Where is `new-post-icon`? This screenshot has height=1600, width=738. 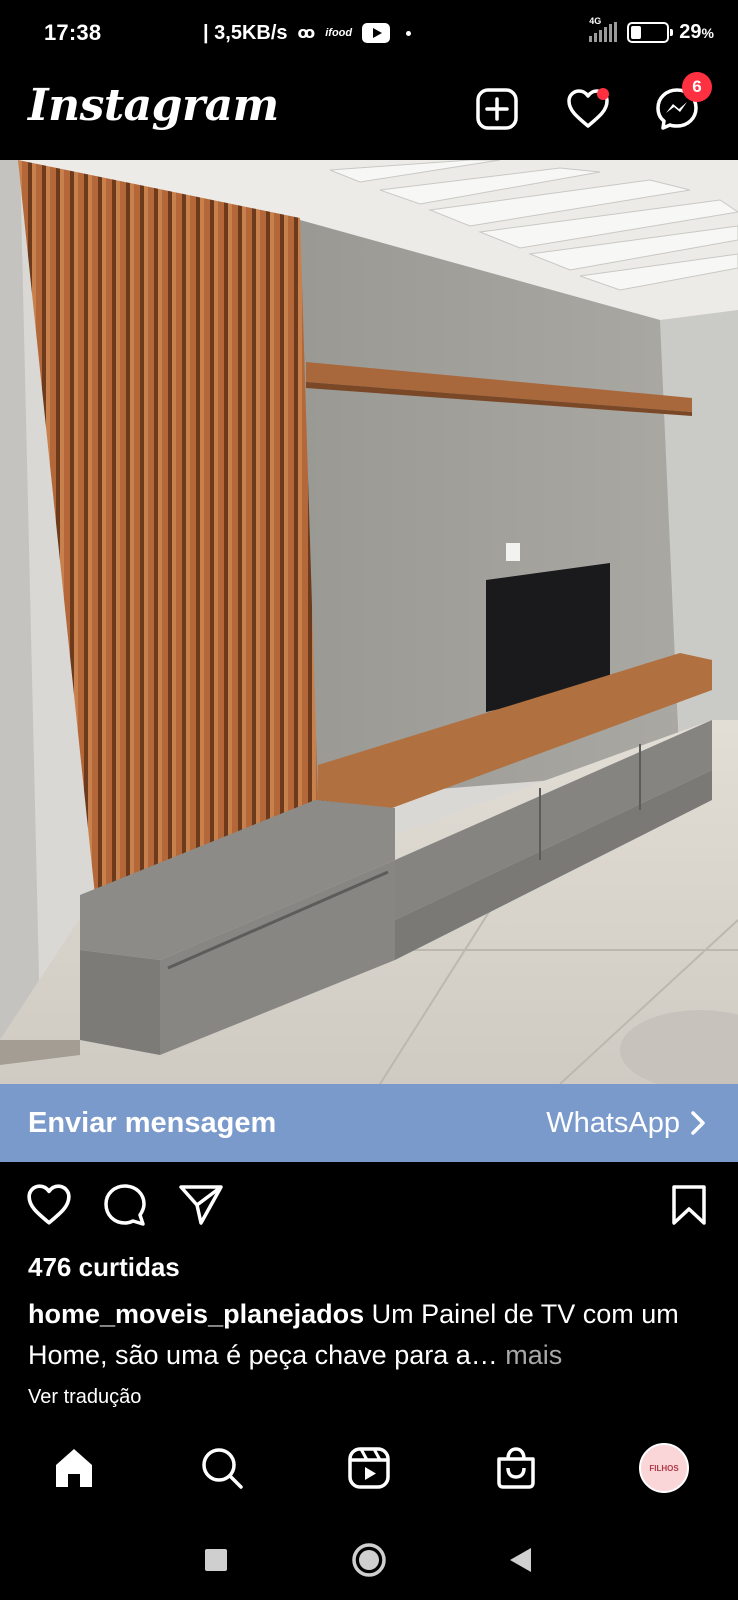 new-post-icon is located at coordinates (497, 109).